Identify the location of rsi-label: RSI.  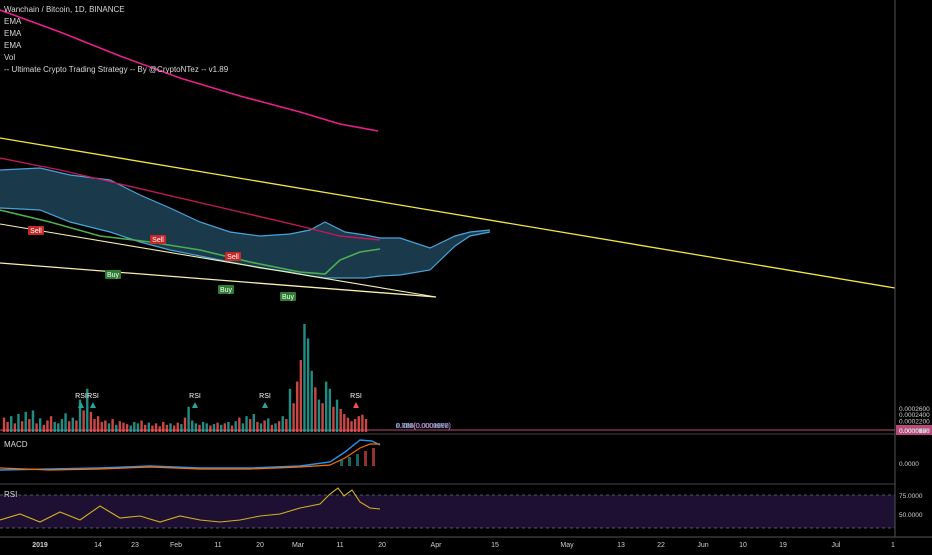
(10, 494).